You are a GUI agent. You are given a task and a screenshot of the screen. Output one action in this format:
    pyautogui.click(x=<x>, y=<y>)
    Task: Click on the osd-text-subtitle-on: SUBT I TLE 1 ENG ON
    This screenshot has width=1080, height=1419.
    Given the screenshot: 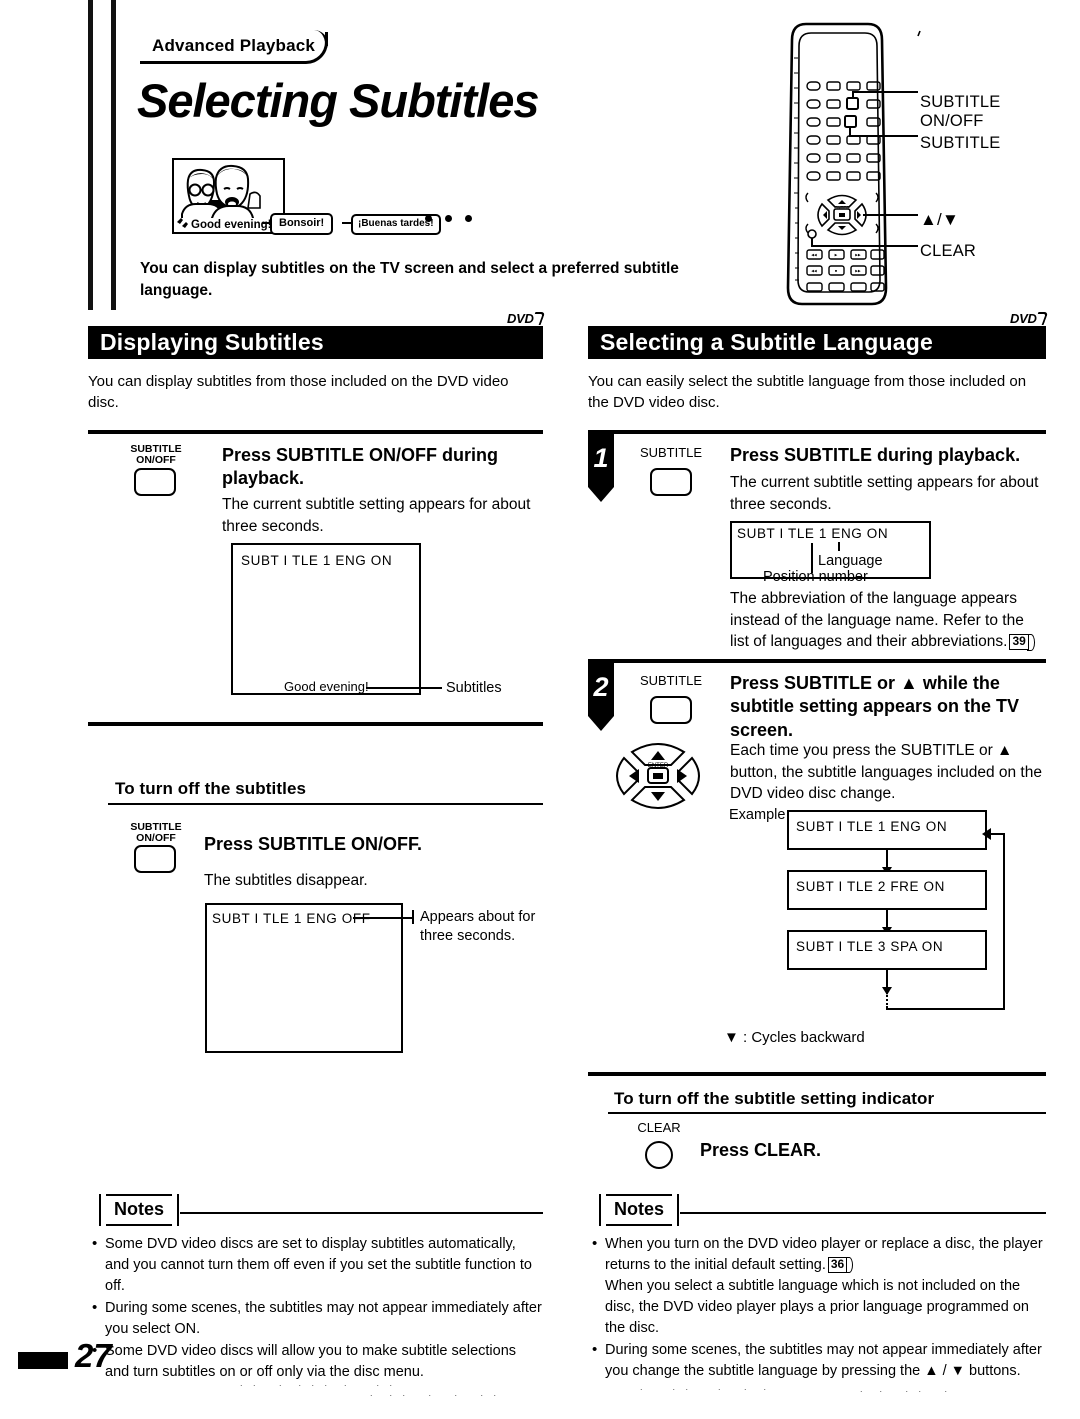 What is the action you would take?
    pyautogui.click(x=317, y=560)
    